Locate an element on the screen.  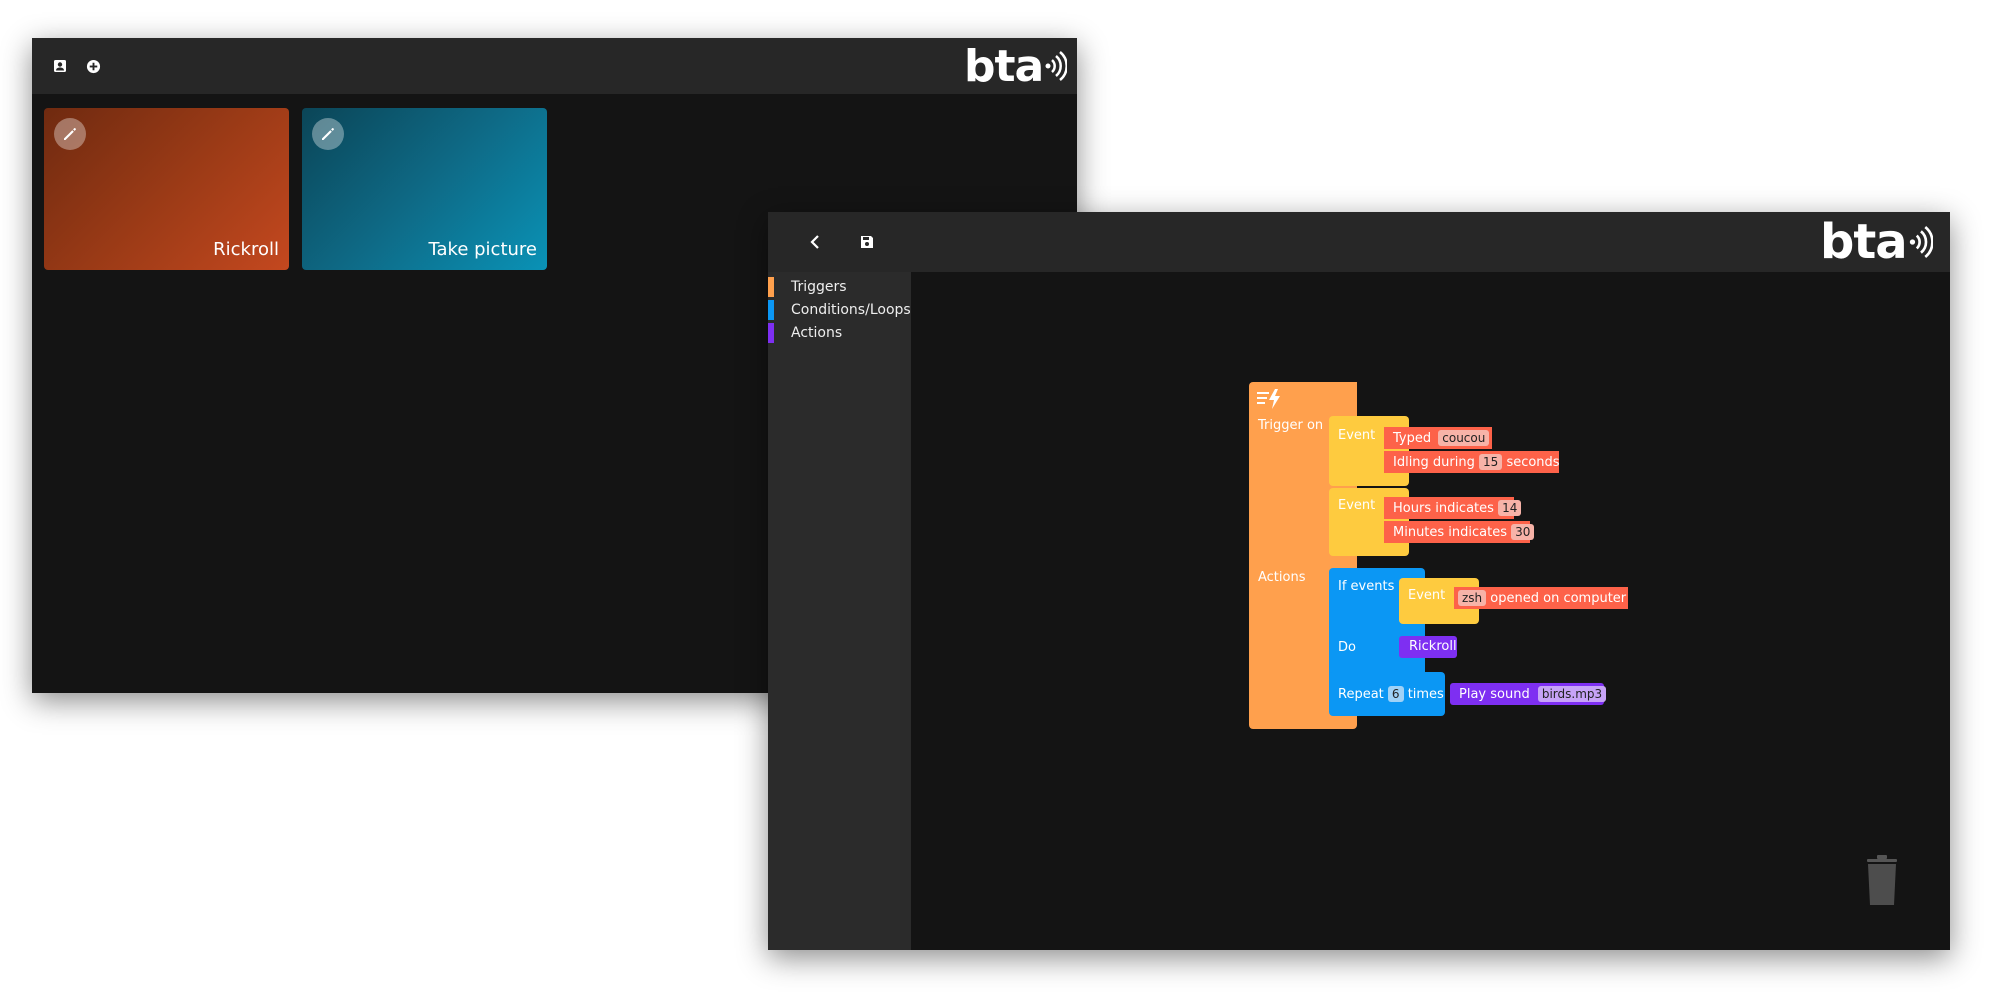
typed-block-content: Typed coucou is located at coordinates (1441, 438).